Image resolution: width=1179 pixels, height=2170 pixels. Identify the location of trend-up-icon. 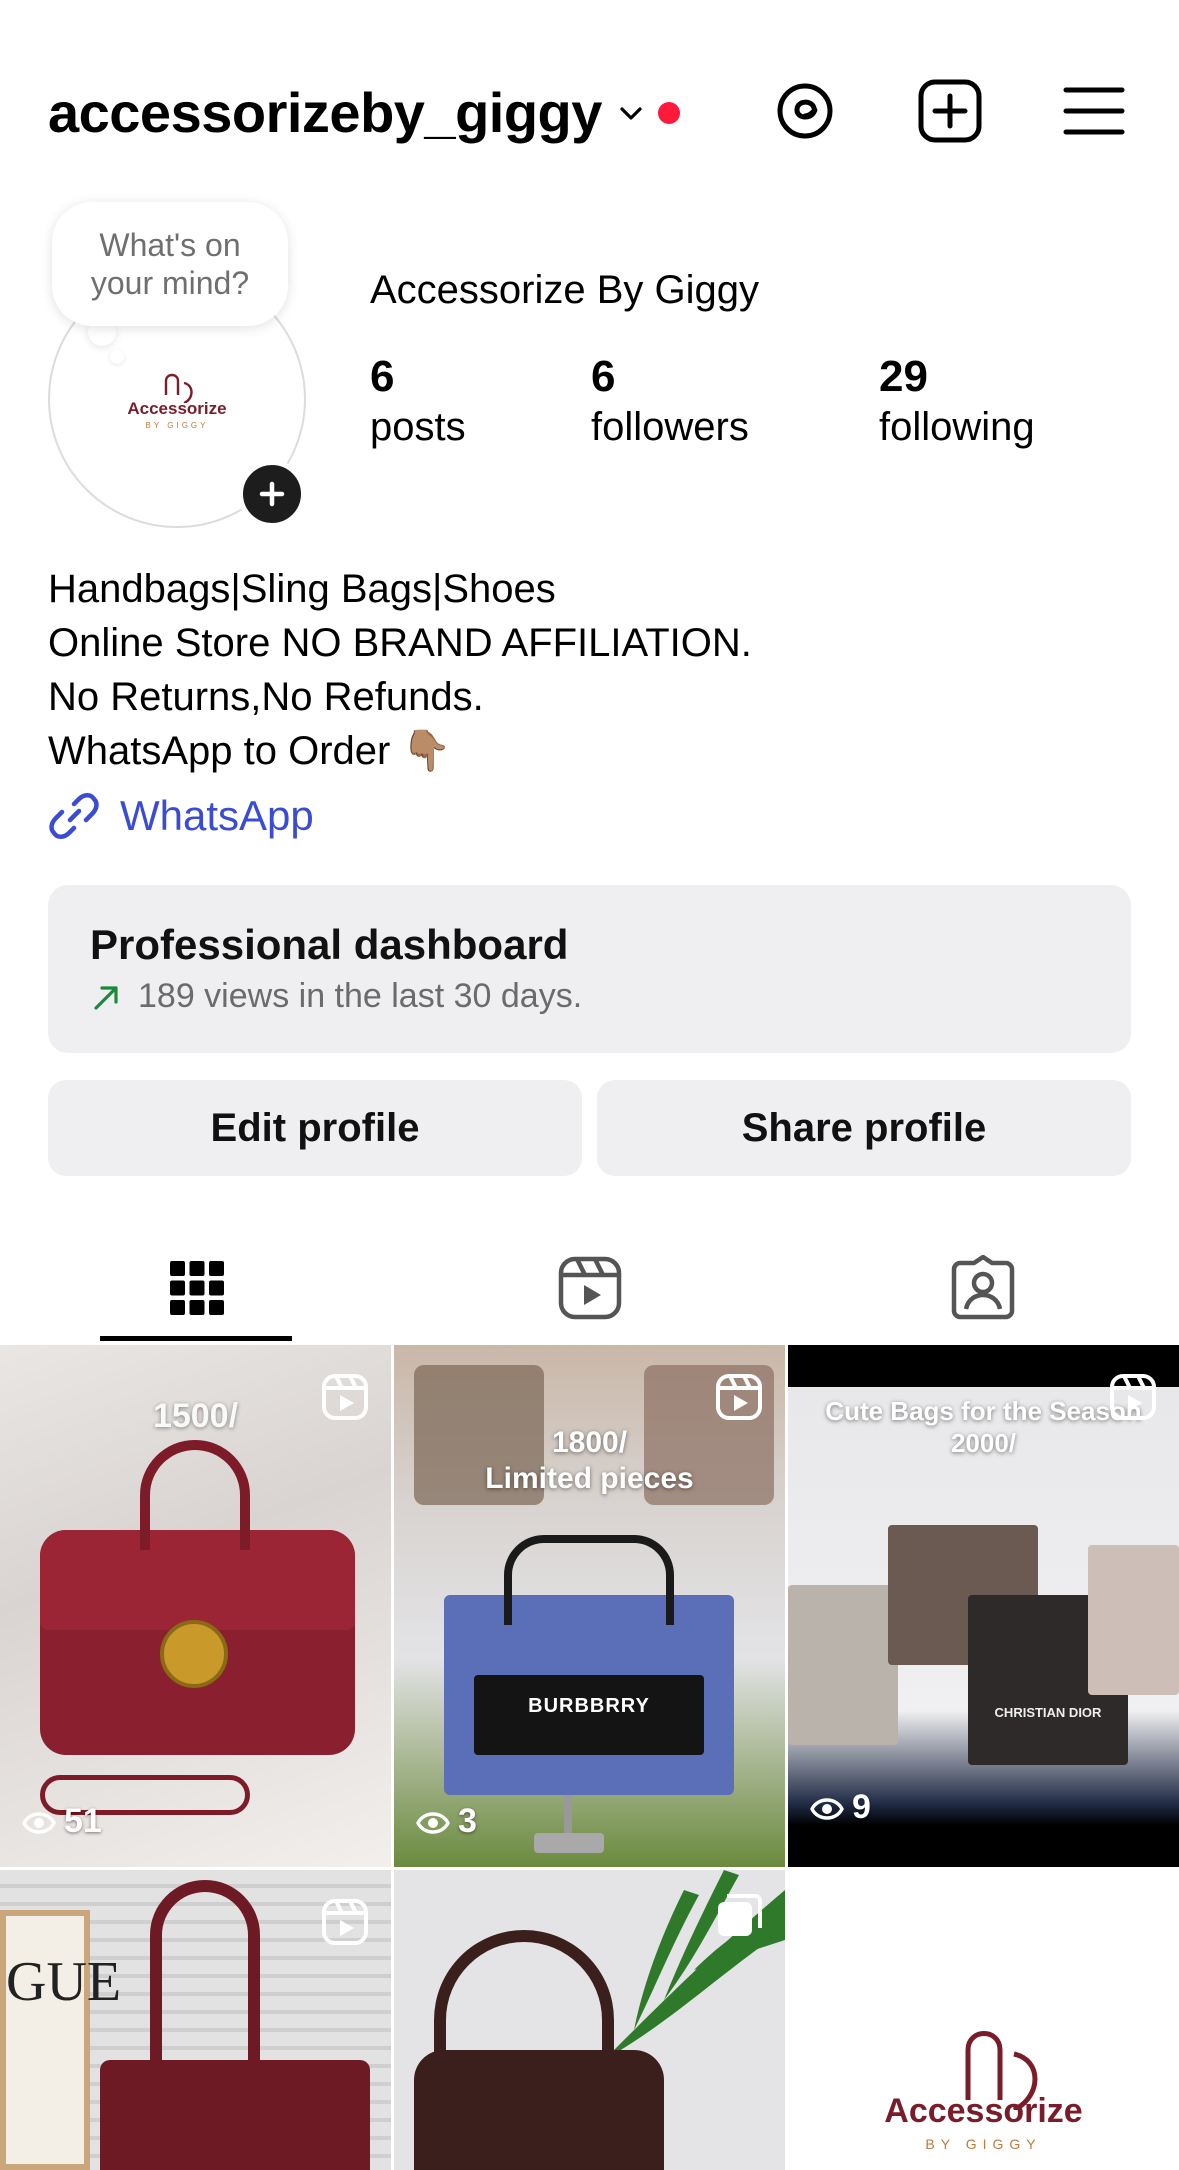
(106, 997).